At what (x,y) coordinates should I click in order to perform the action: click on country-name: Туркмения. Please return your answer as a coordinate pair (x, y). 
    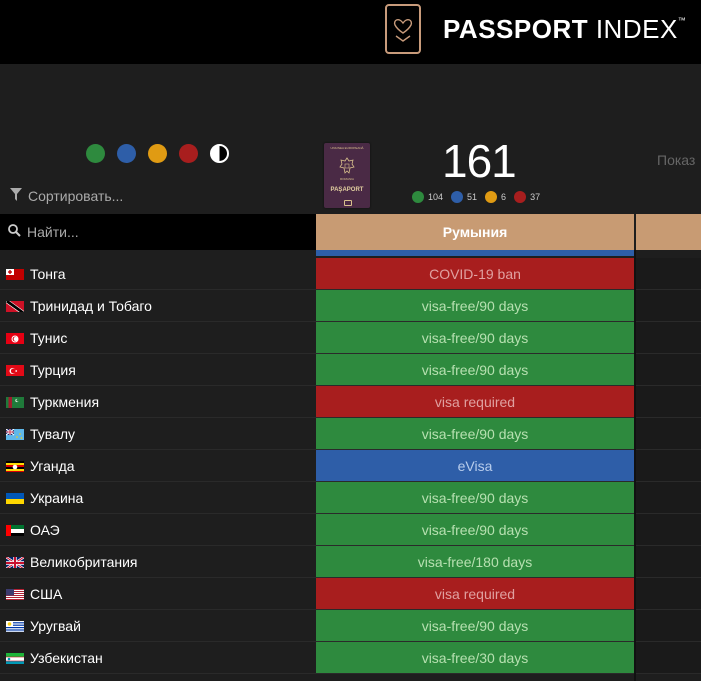
    Looking at the image, I should click on (52, 401).